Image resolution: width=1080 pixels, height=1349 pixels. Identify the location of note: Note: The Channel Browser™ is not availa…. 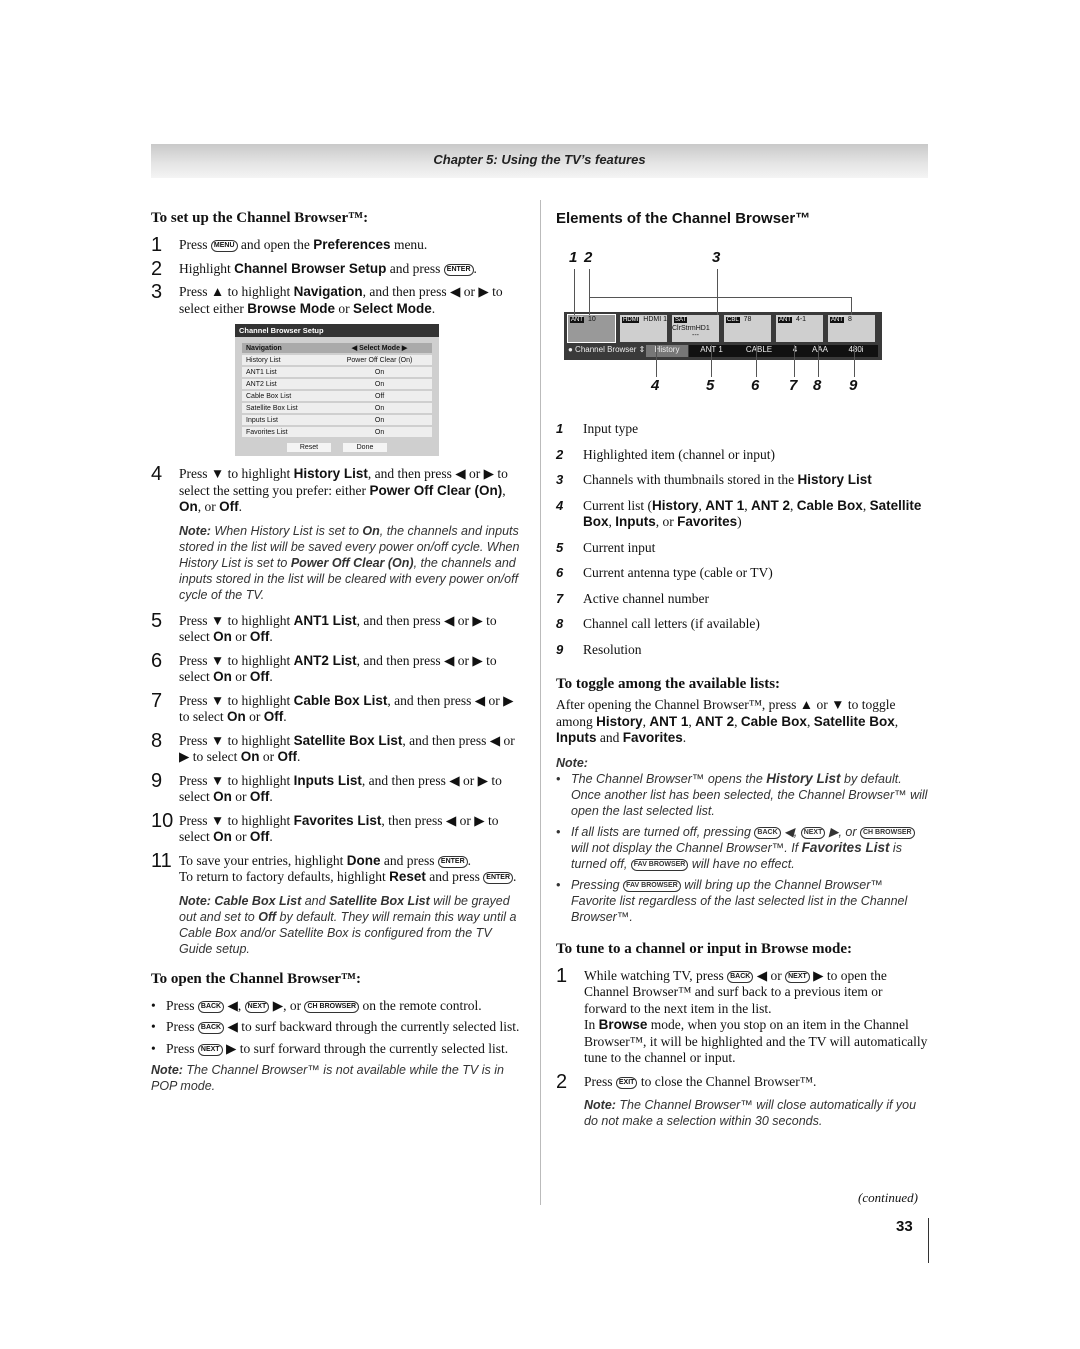
(327, 1078).